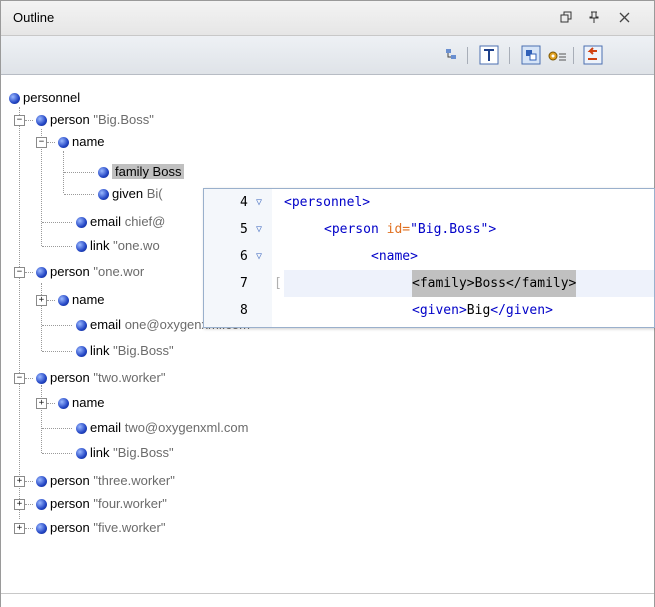 The image size is (655, 607). I want to click on link-with-editor-icon, so click(593, 55).